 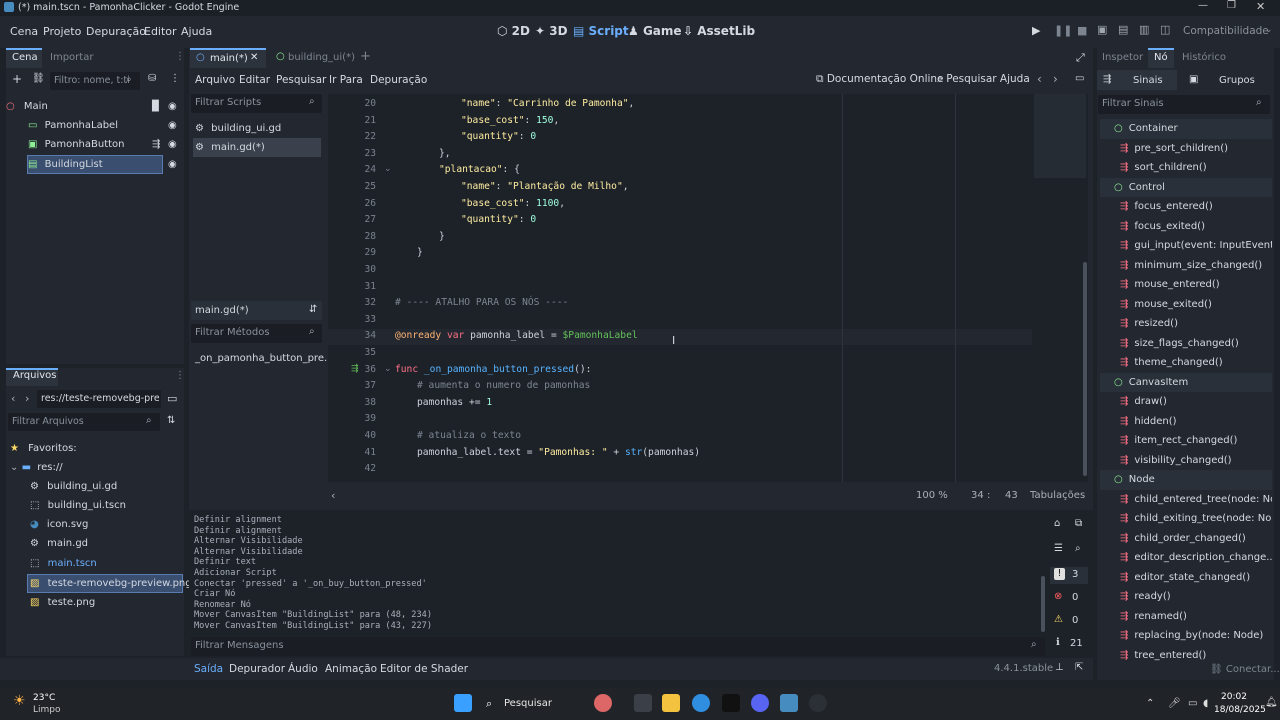 What do you see at coordinates (353, 287) in the screenshot?
I see `line-number: 31` at bounding box center [353, 287].